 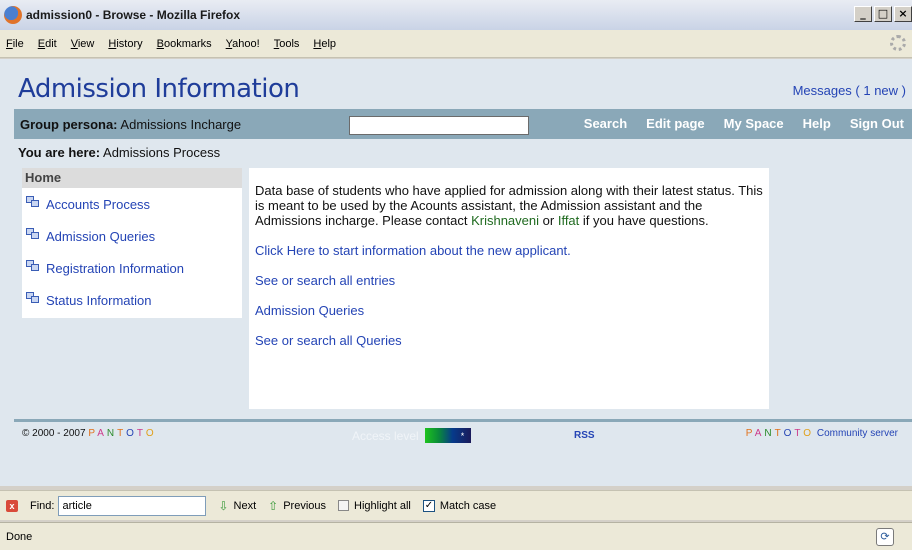 What do you see at coordinates (463, 420) in the screenshot?
I see `footer-divider` at bounding box center [463, 420].